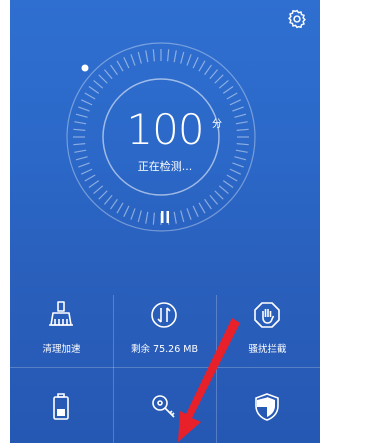  I want to click on score-unit: 分, so click(217, 124).